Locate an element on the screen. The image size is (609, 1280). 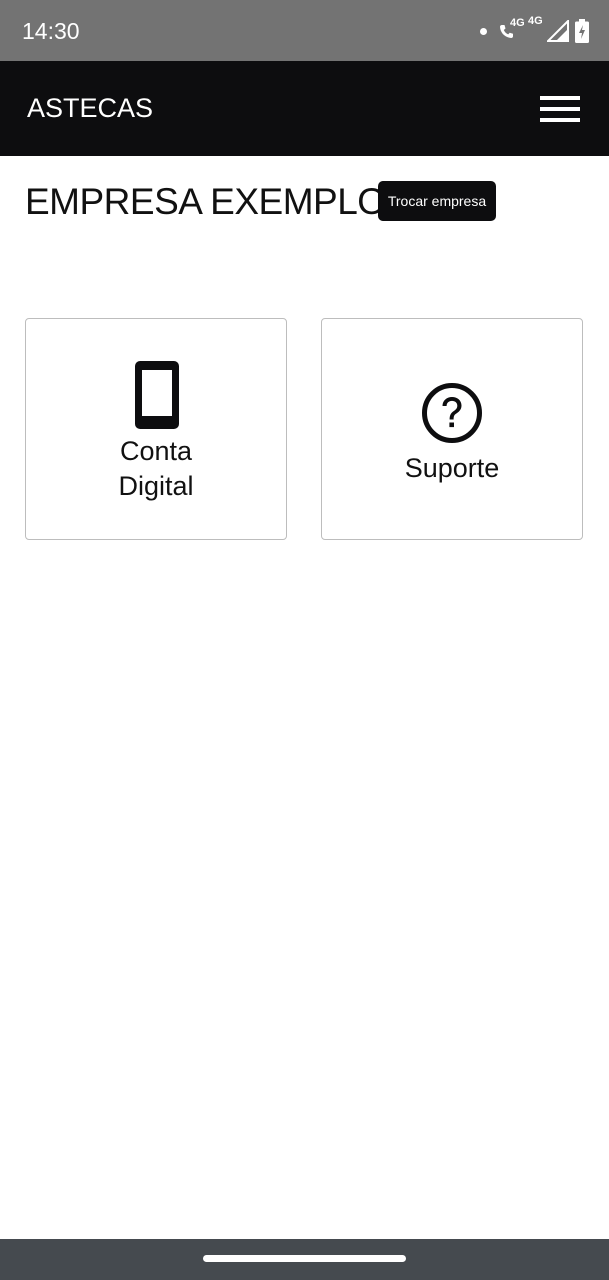
notification-dot-icon is located at coordinates (483, 31).